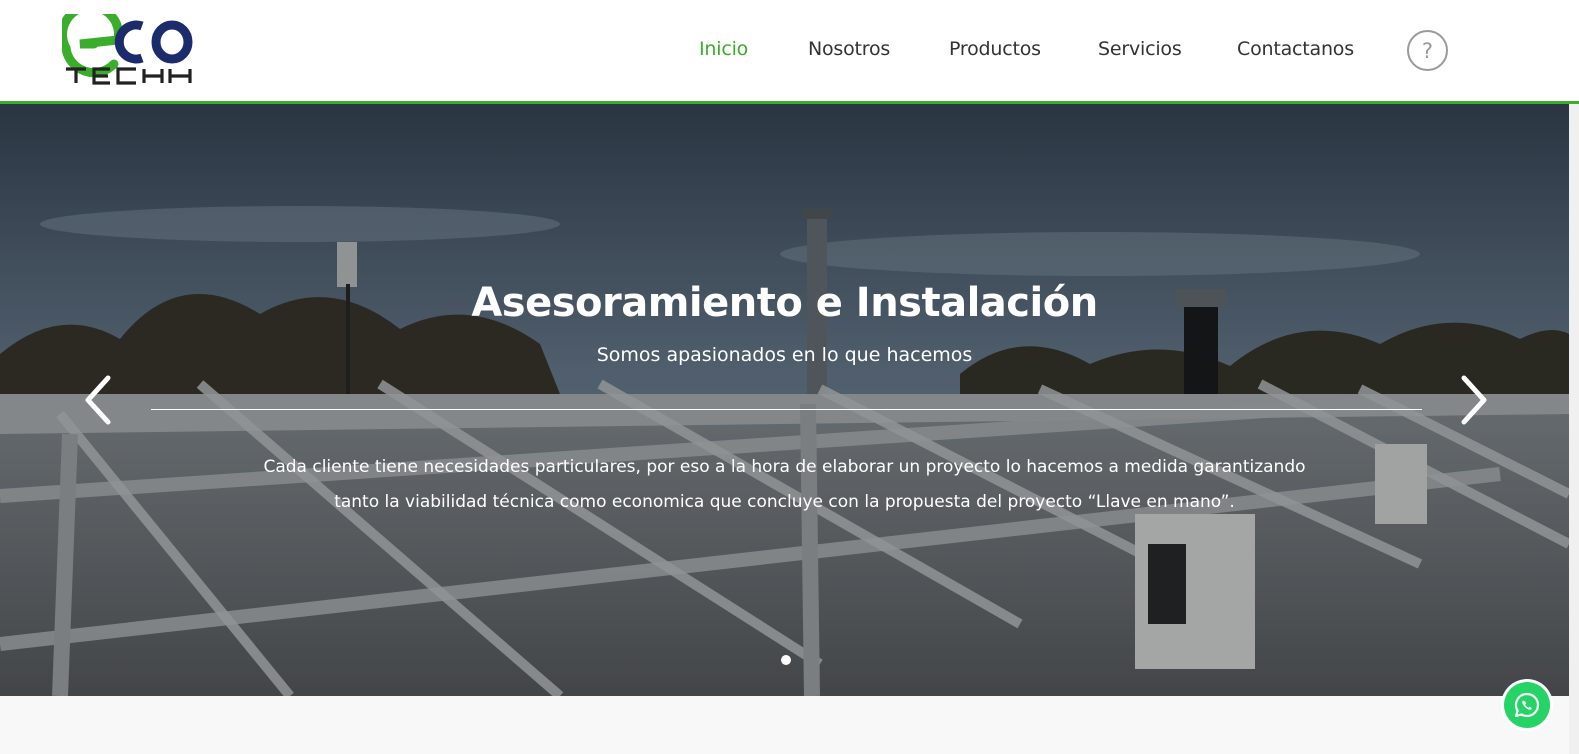  I want to click on nav-item-contactanos: Contactanos, so click(1295, 49).